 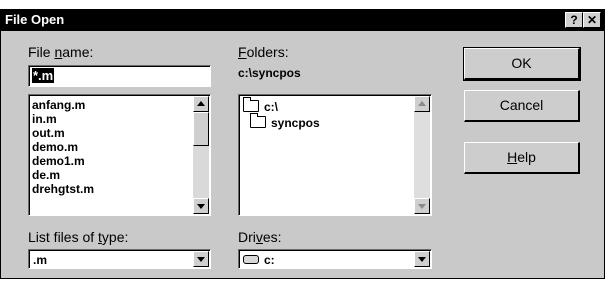 I want to click on title-bar: File Open ? ✕, so click(x=302, y=20).